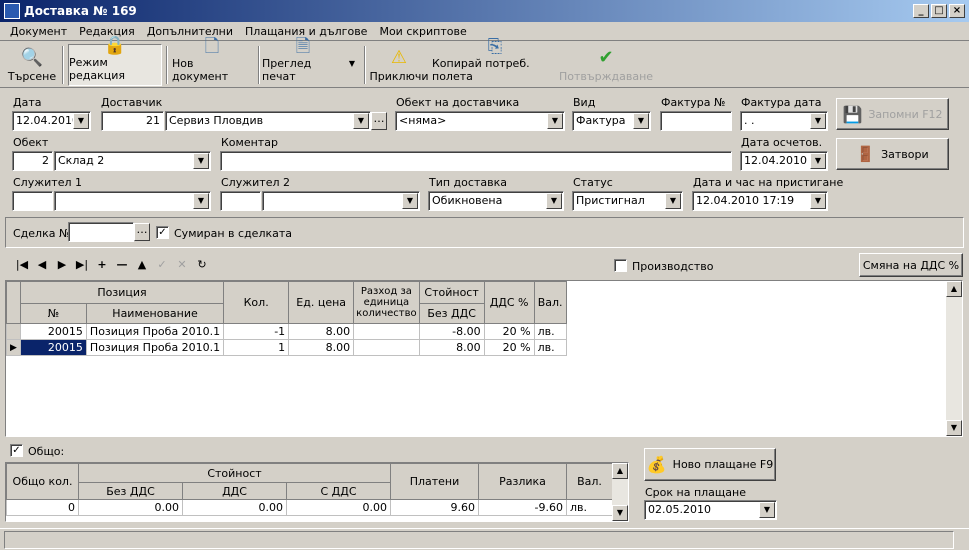 Image resolution: width=969 pixels, height=550 pixels. Describe the element at coordinates (132, 161) in the screenshot. I see `object-name-field: Склад 2 ▼` at that location.